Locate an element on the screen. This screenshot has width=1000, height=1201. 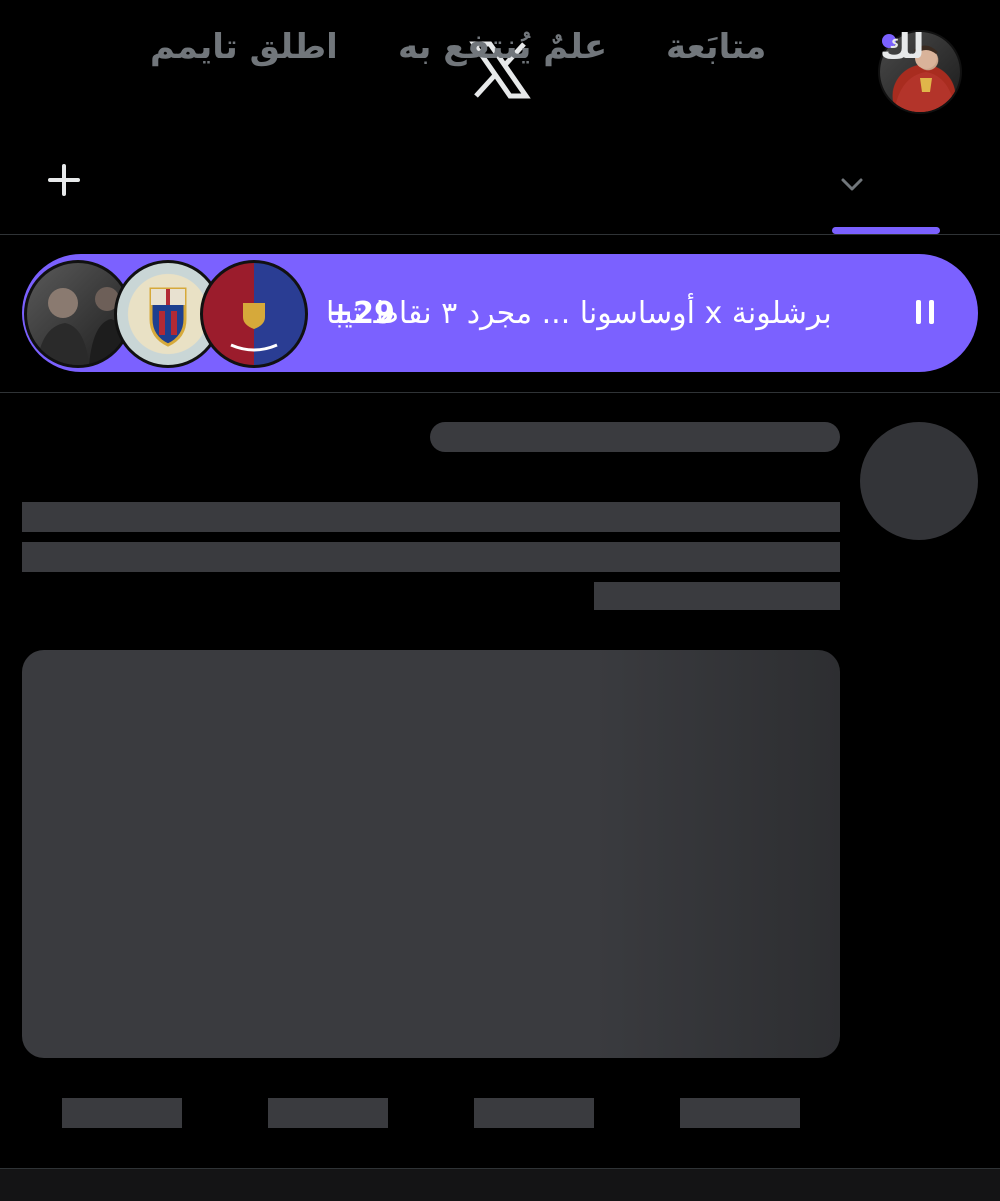
tab-custom-timeline: اطلق تايمم is located at coordinates (244, 47).